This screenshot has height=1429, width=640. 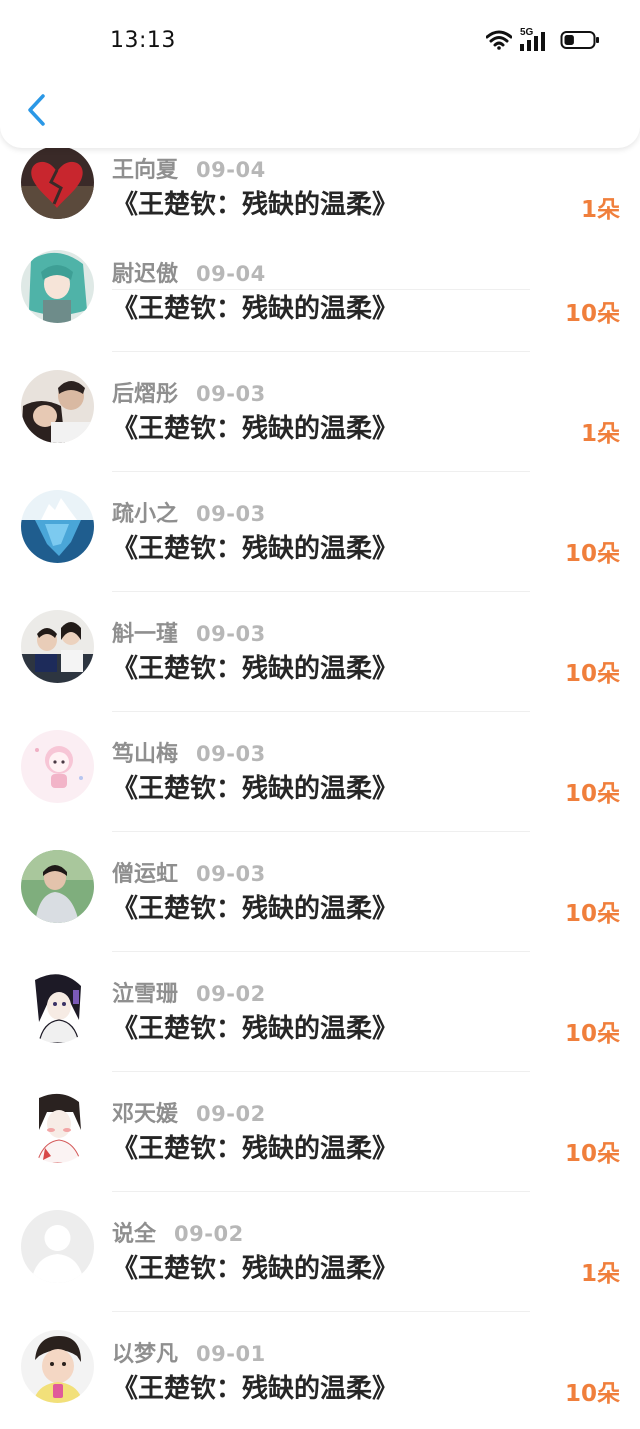 I want to click on username: 后熠彤, so click(x=145, y=392).